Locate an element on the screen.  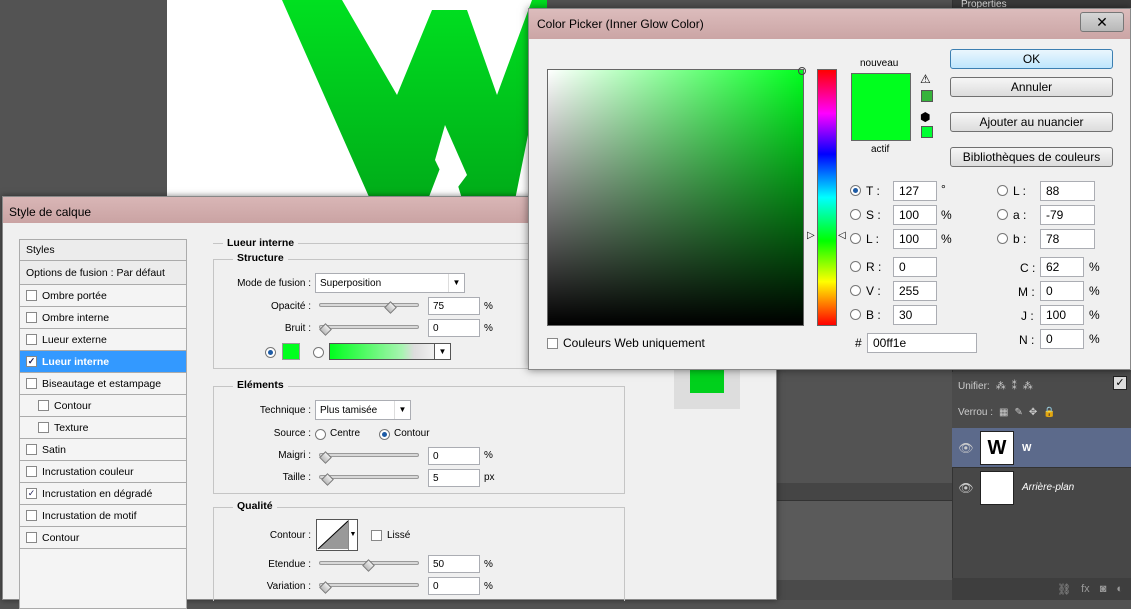
antialias-checkbox-row: Lissé is located at coordinates (390, 535).